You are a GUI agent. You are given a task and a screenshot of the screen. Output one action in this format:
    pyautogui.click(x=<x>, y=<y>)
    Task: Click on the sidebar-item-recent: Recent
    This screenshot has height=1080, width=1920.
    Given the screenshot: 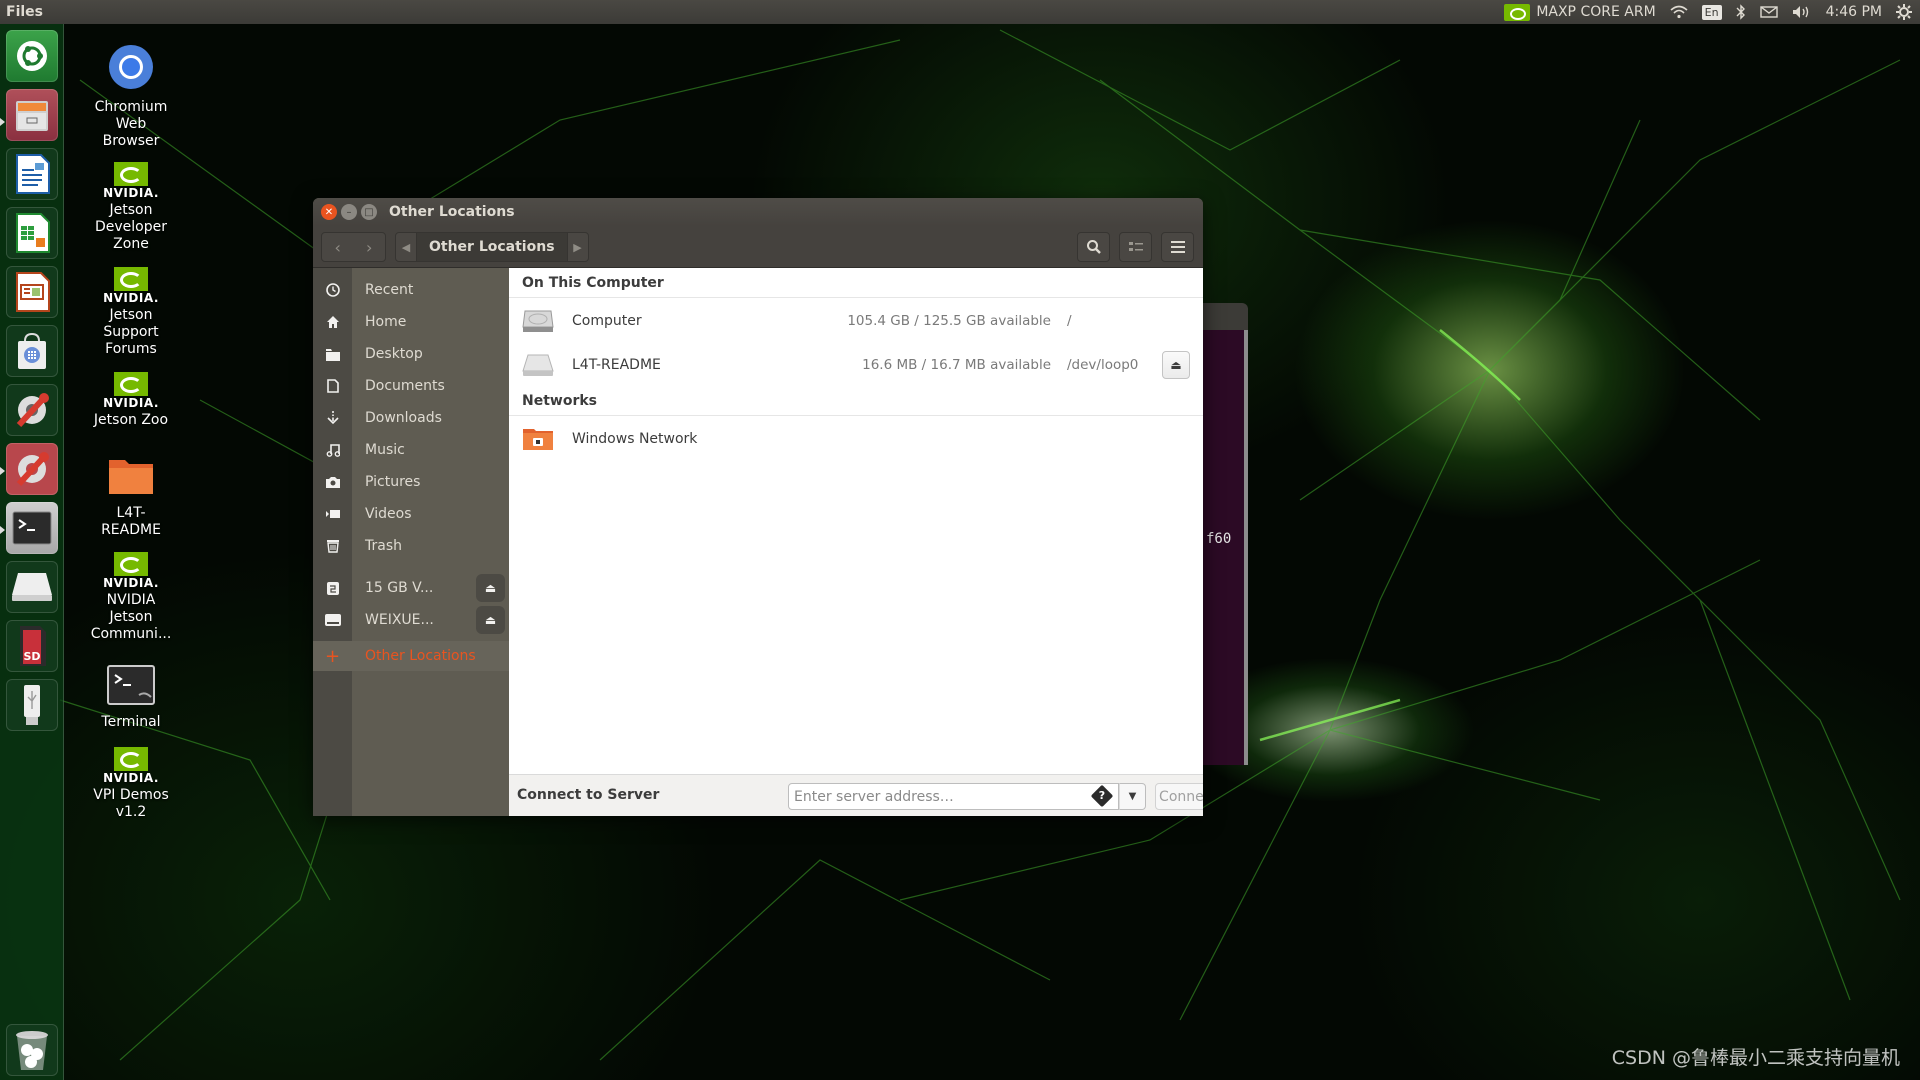 What is the action you would take?
    pyautogui.click(x=411, y=290)
    